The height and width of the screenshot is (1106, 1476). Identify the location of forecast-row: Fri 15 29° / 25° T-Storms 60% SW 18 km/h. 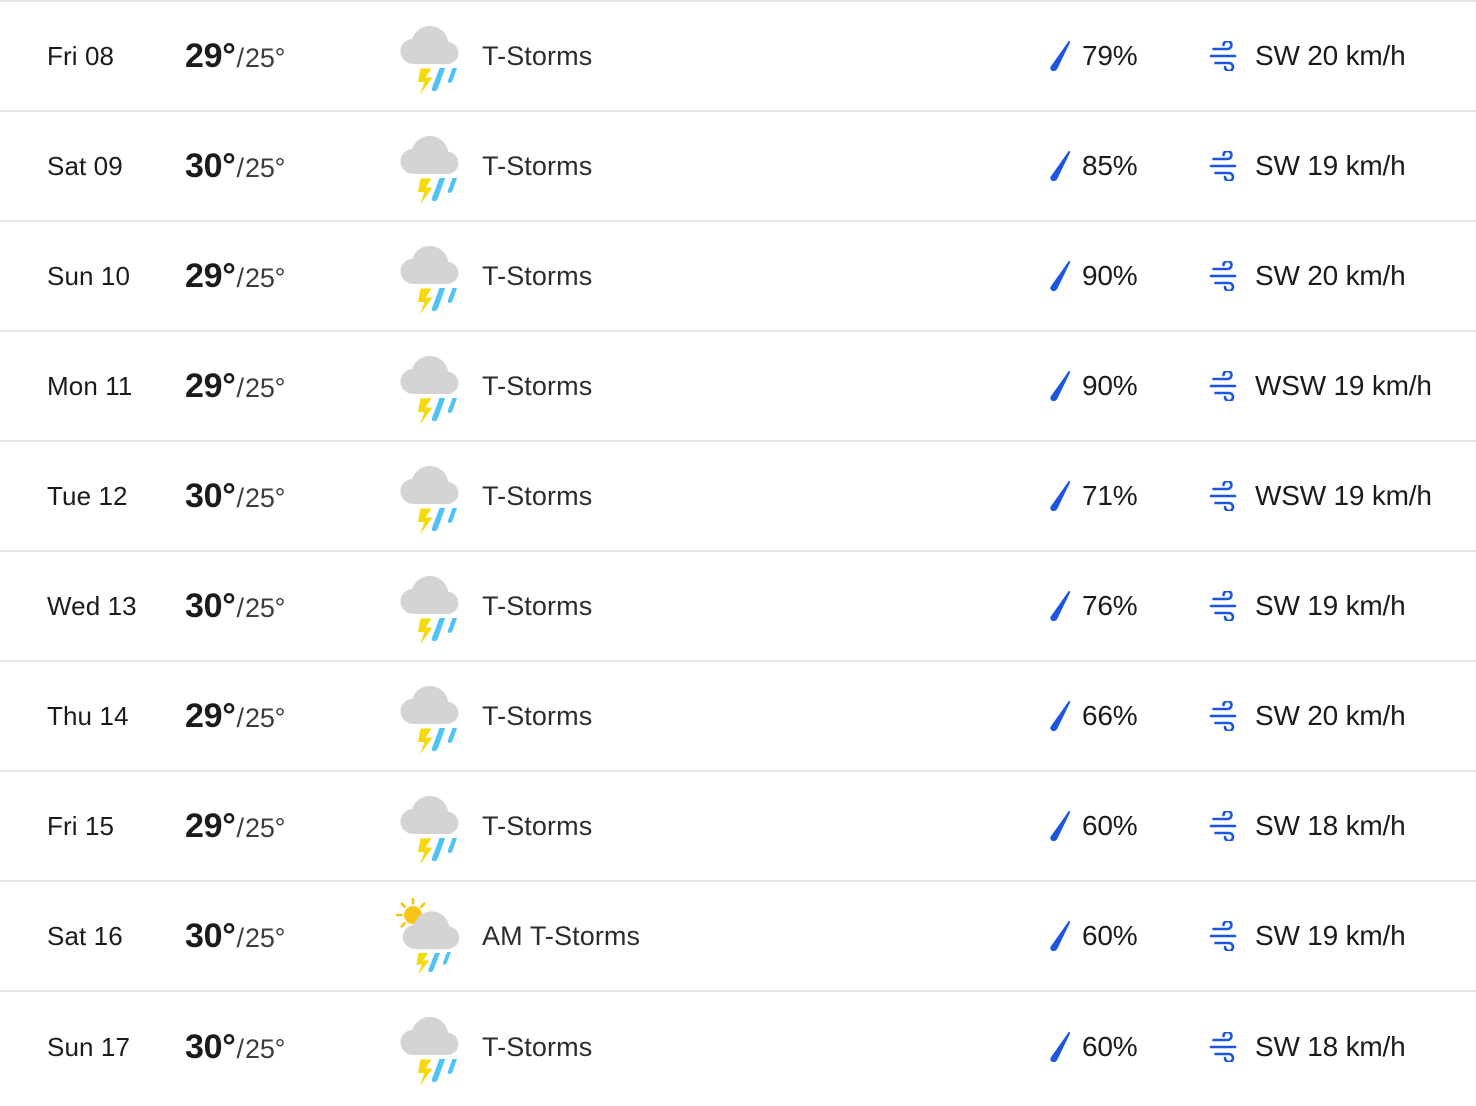
(738, 827).